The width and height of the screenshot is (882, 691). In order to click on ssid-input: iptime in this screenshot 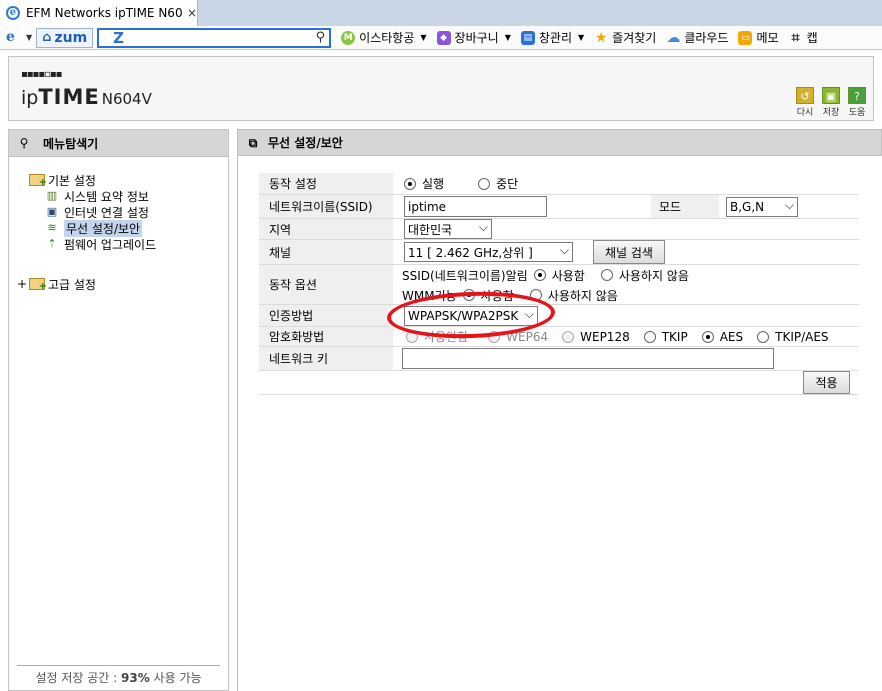, I will do `click(475, 206)`.